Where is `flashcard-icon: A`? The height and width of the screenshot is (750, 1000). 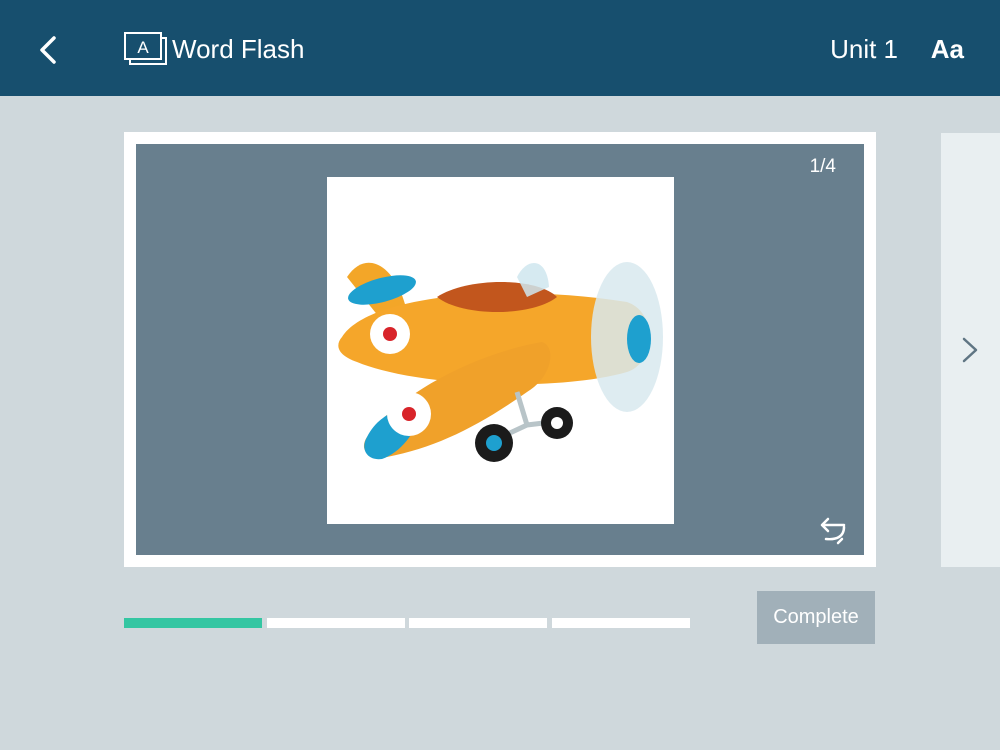 flashcard-icon: A is located at coordinates (145, 48).